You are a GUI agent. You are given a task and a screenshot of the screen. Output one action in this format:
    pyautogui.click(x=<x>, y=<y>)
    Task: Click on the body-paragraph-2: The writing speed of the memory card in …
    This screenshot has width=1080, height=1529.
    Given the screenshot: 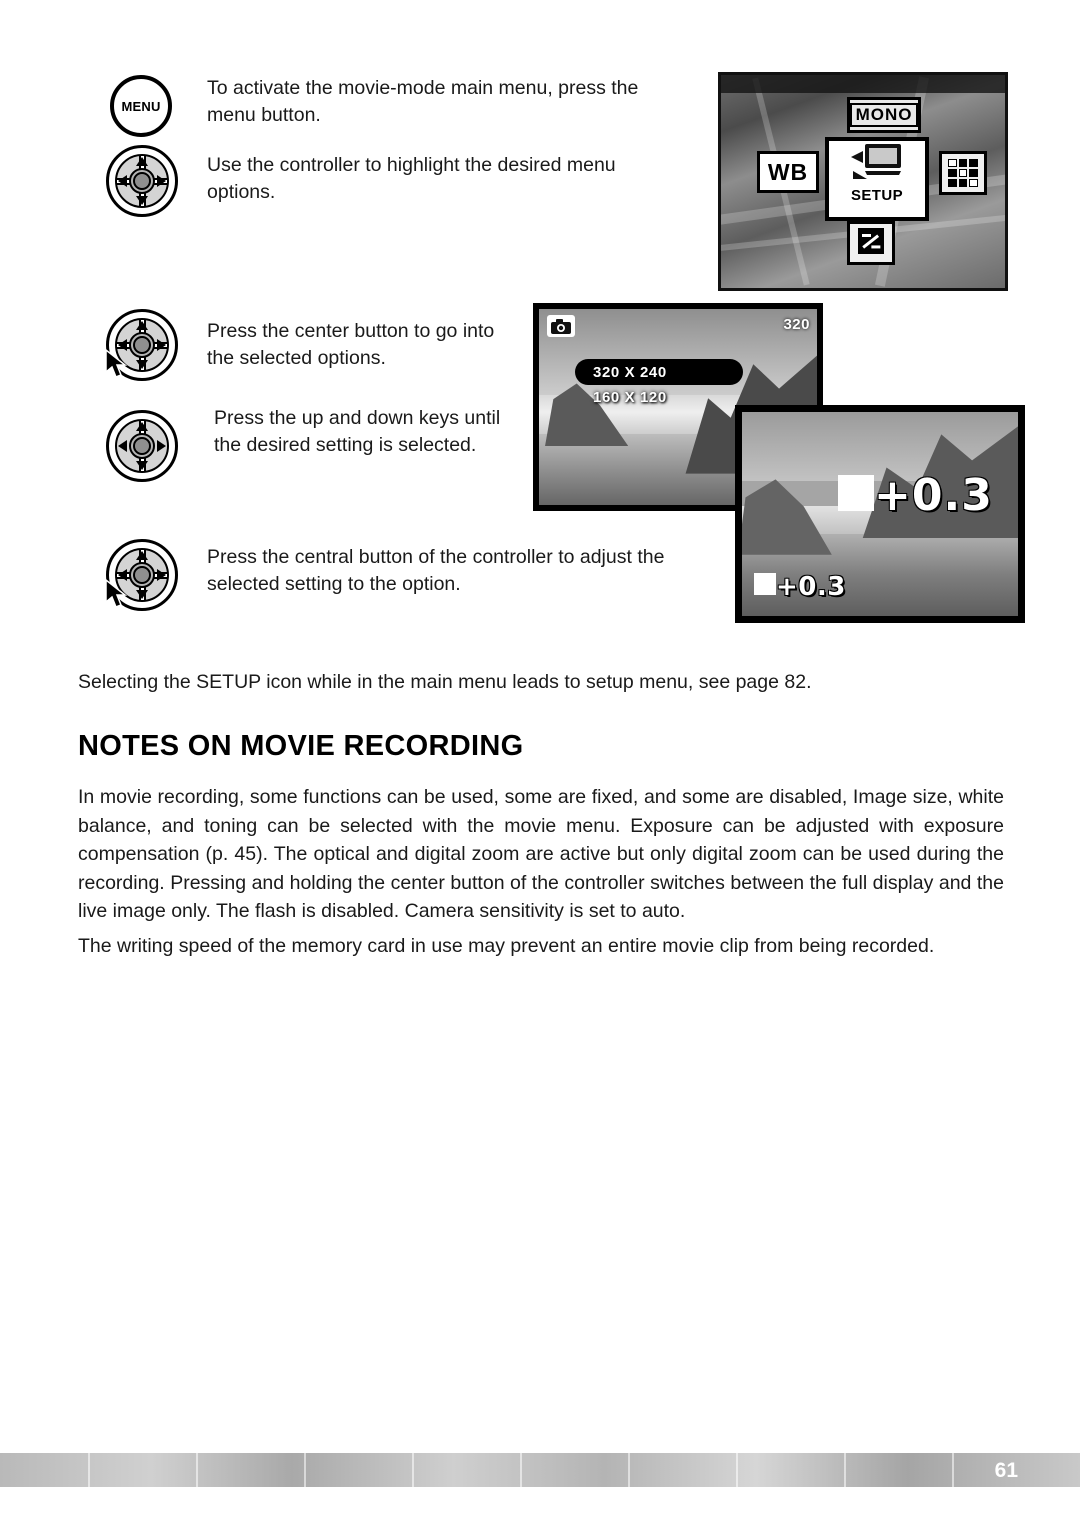 What is the action you would take?
    pyautogui.click(x=506, y=946)
    